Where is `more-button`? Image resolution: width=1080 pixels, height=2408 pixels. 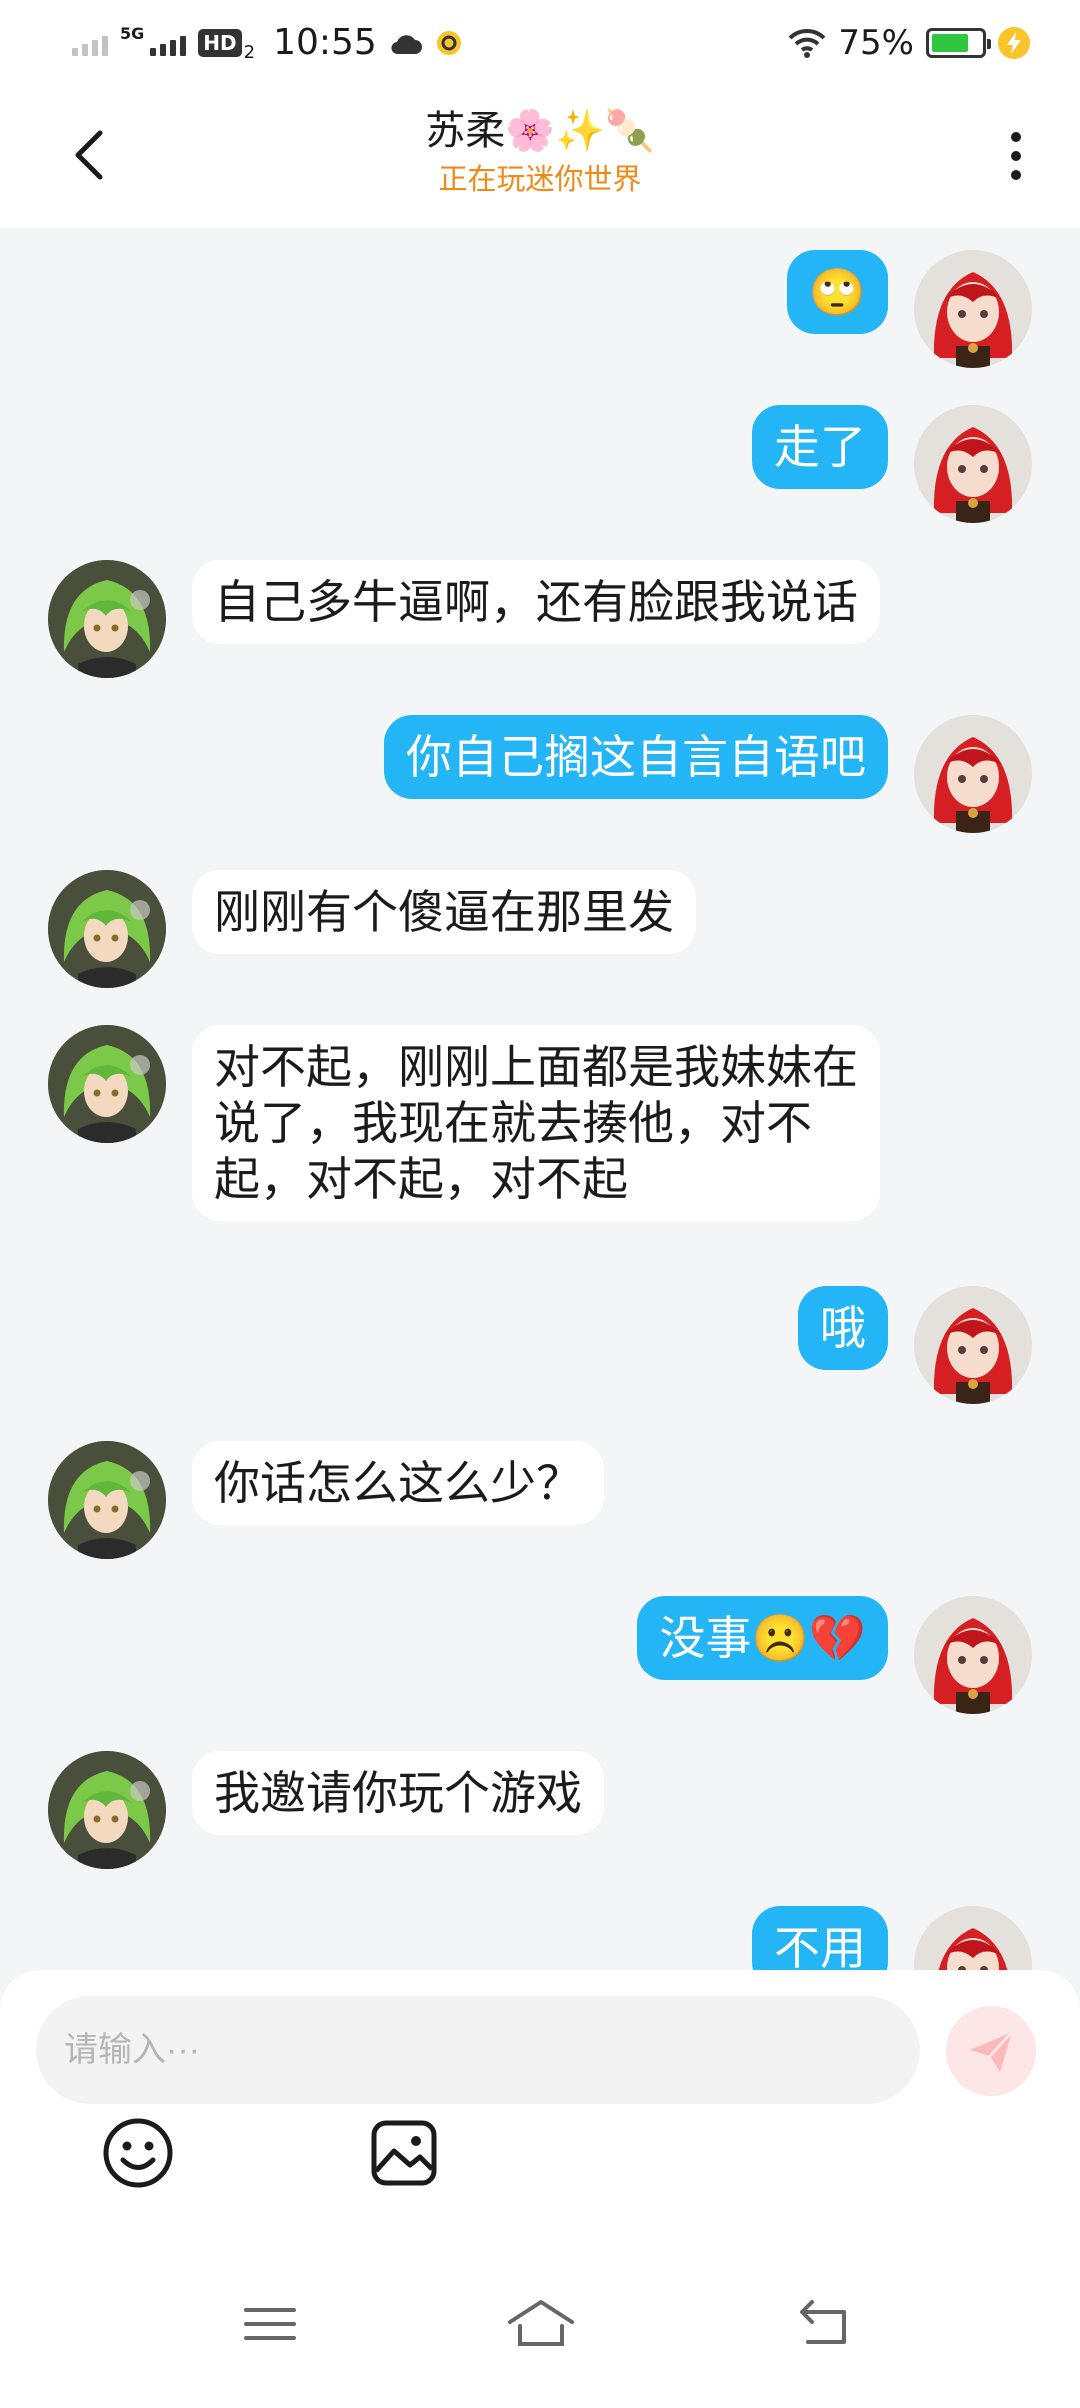
more-button is located at coordinates (1016, 156).